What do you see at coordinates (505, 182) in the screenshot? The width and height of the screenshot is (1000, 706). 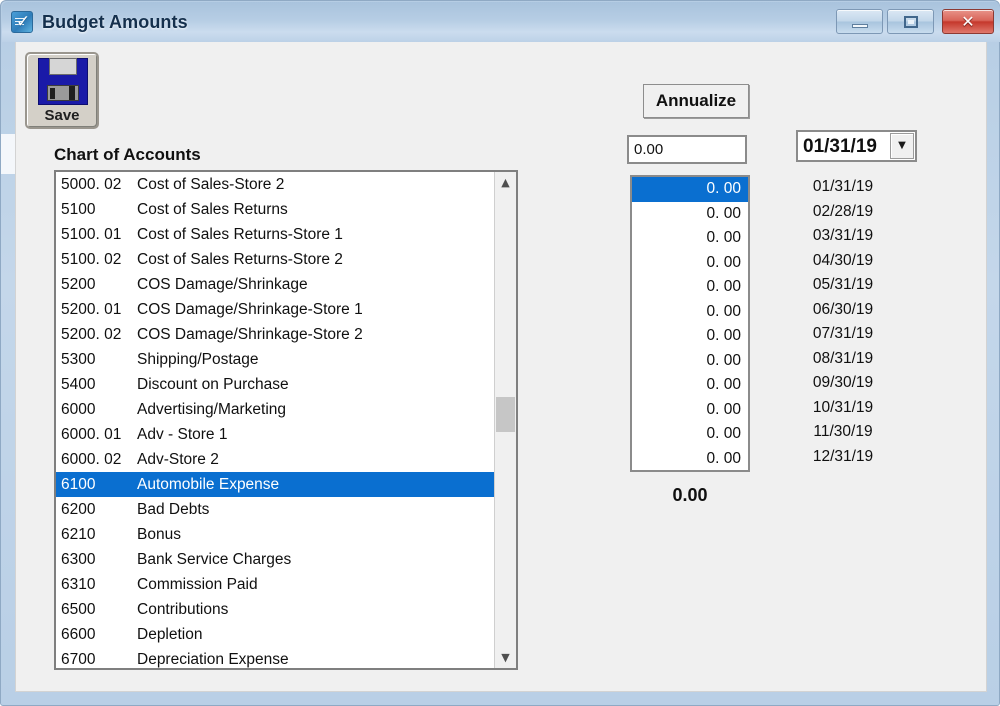 I see `chevron-up-icon: ▲` at bounding box center [505, 182].